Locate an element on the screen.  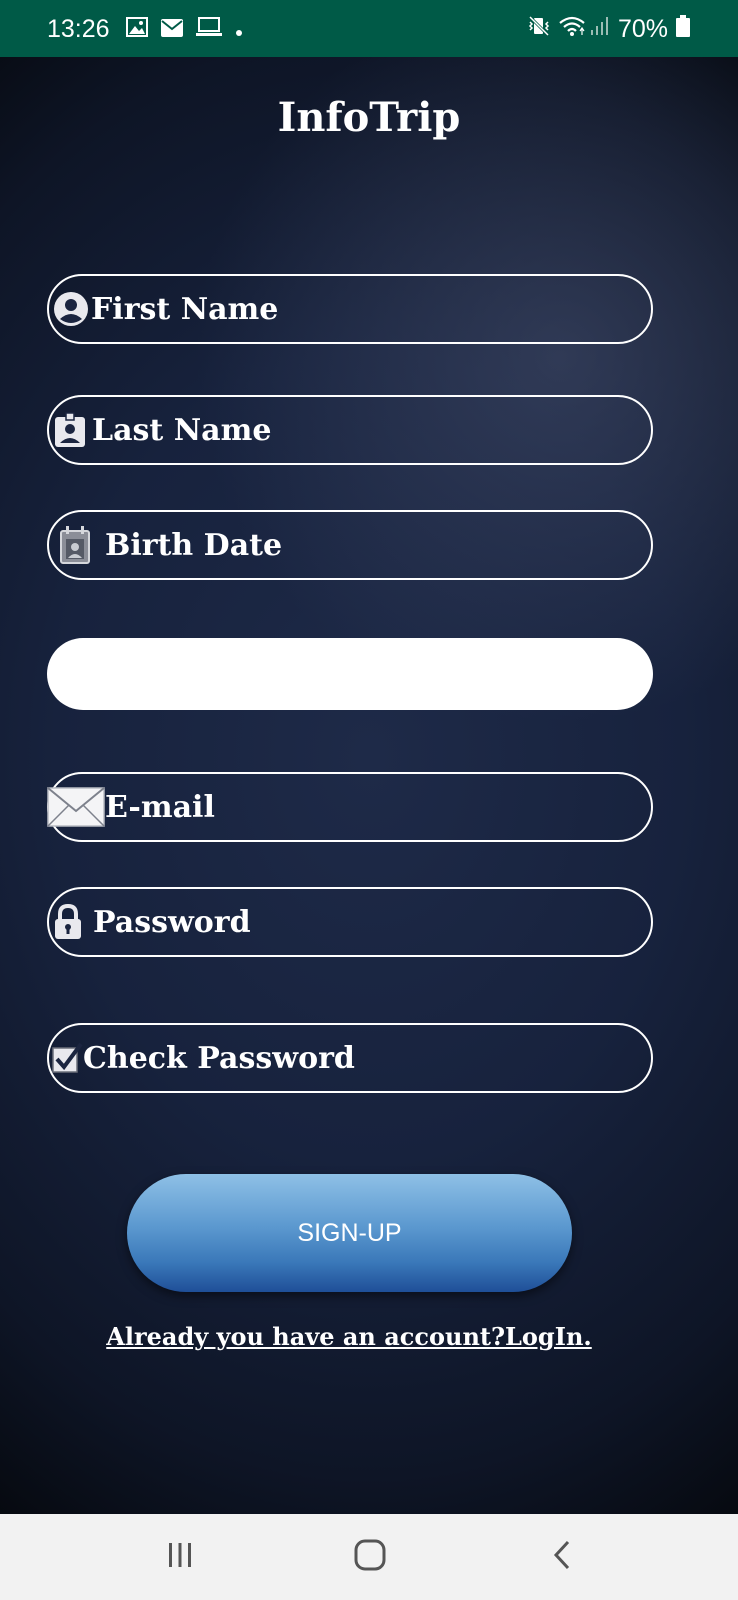
back-icon is located at coordinates (562, 1557).